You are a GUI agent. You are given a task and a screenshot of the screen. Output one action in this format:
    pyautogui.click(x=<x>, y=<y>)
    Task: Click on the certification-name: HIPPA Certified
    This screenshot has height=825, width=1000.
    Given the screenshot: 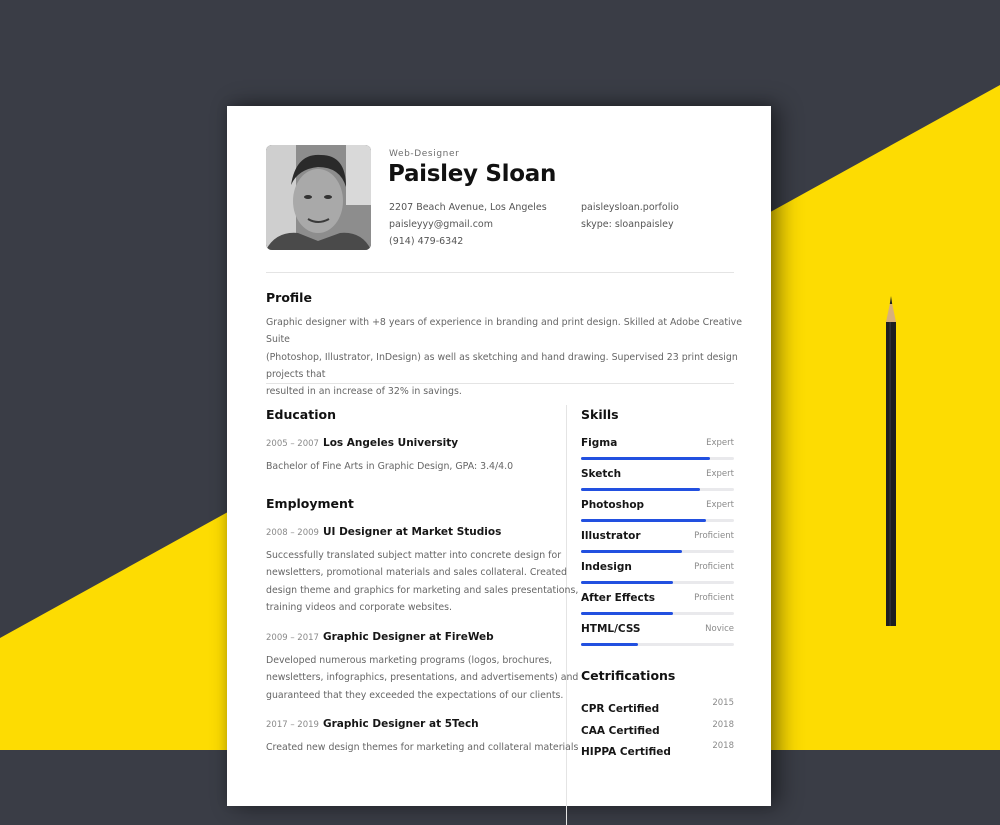 What is the action you would take?
    pyautogui.click(x=626, y=752)
    